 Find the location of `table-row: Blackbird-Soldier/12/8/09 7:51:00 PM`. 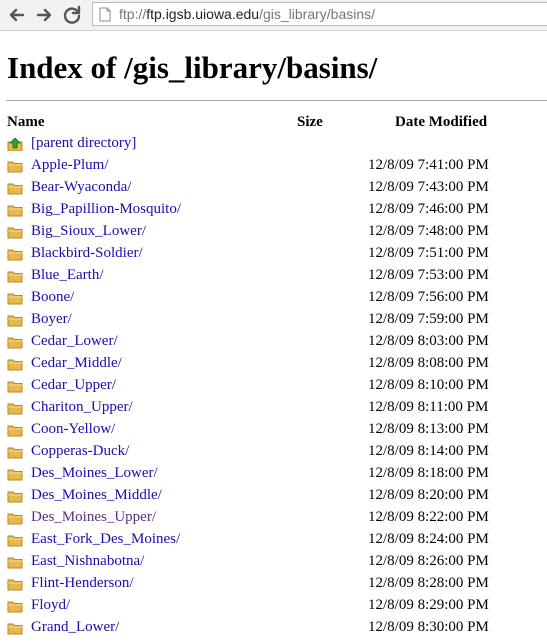

table-row: Blackbird-Soldier/12/8/09 7:51:00 PM is located at coordinates (273, 254).